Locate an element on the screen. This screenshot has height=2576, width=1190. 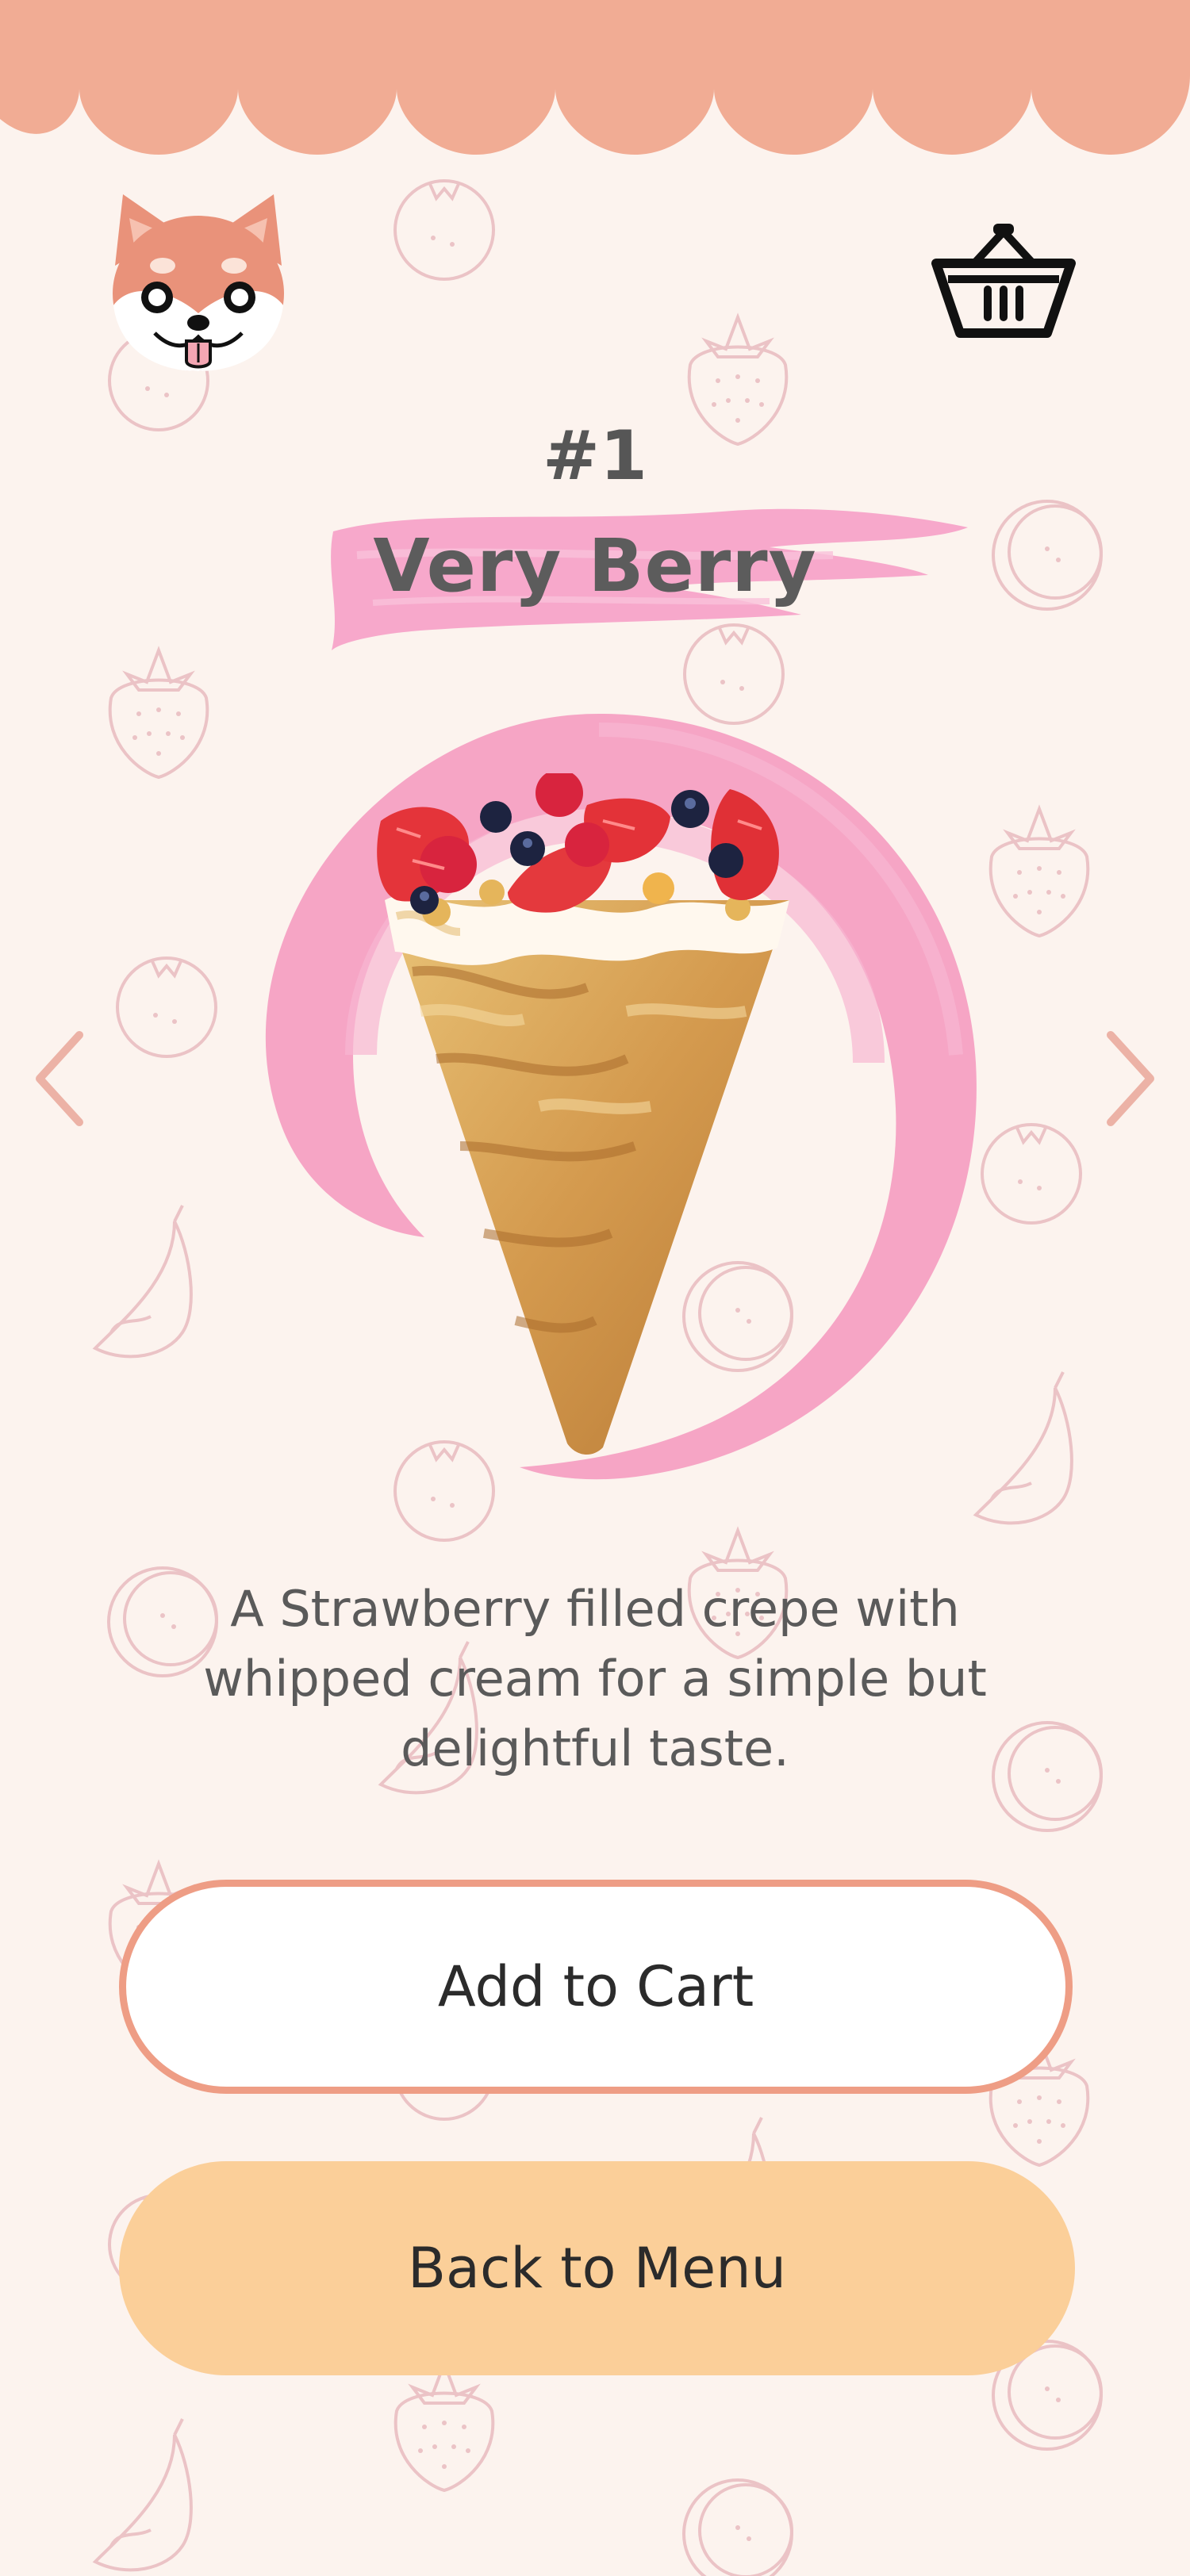
chevron-right-icon is located at coordinates (1130, 1078).